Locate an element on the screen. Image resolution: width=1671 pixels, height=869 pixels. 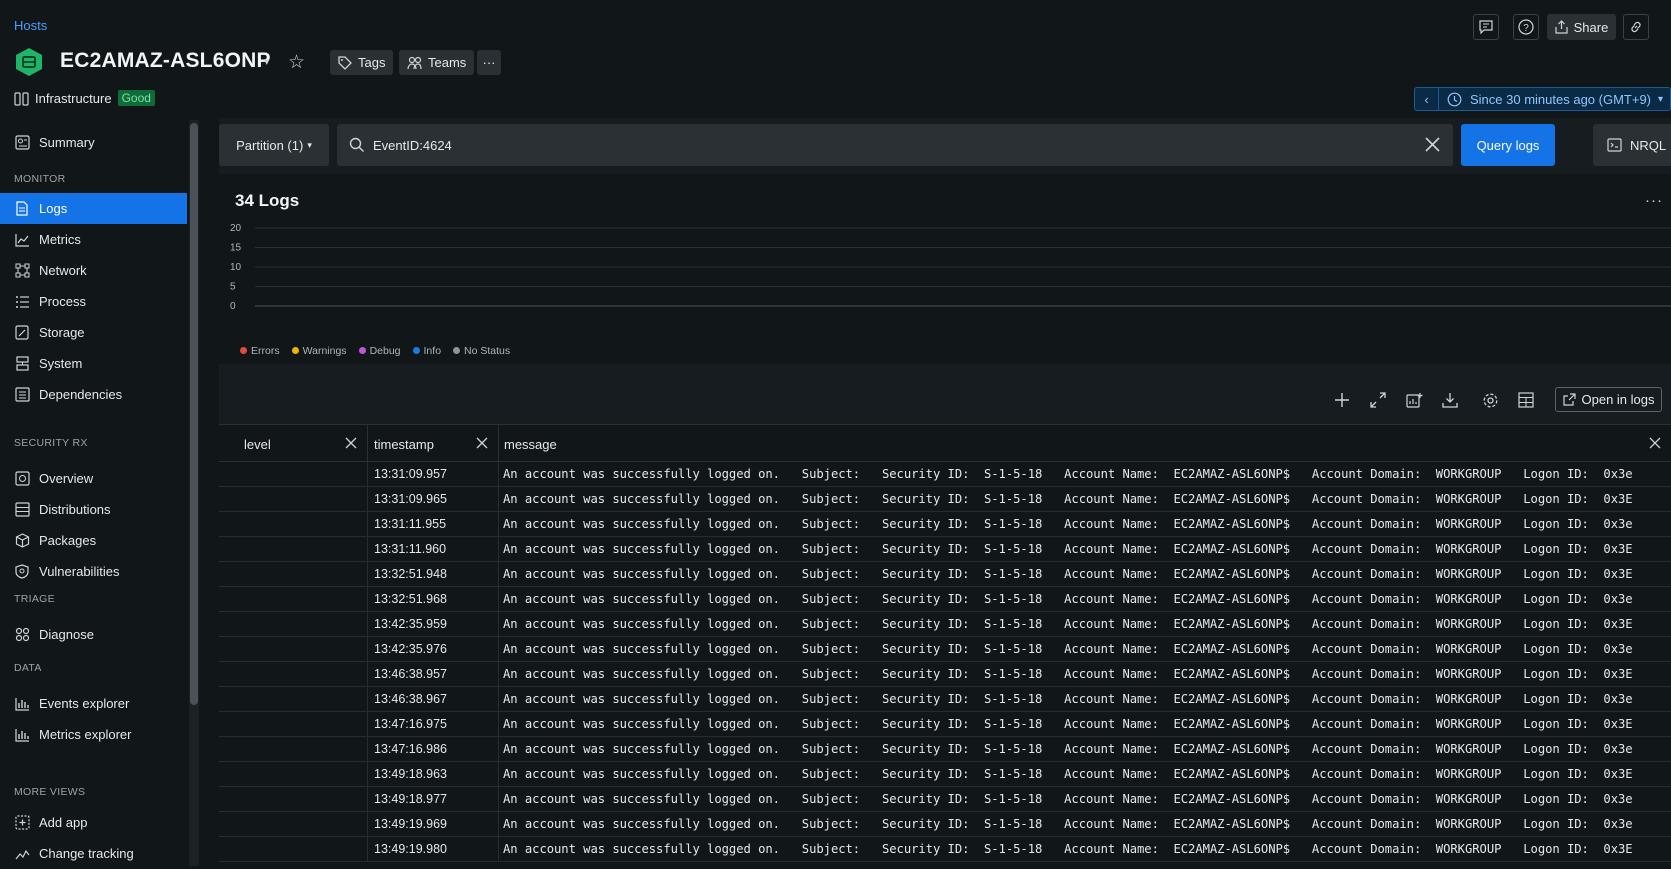
legend-label: Debug is located at coordinates (385, 351).